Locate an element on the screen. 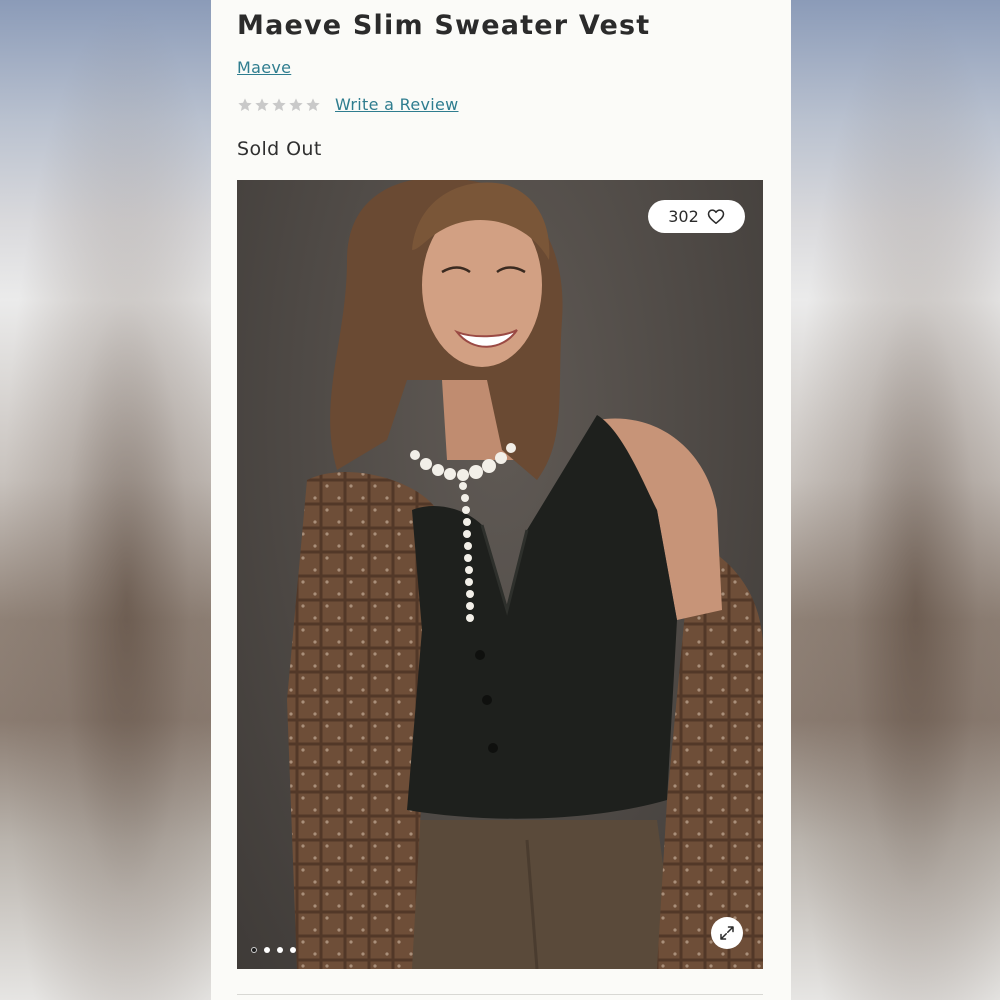 Image resolution: width=1000 pixels, height=1000 pixels. favorite-button: 302 is located at coordinates (696, 216).